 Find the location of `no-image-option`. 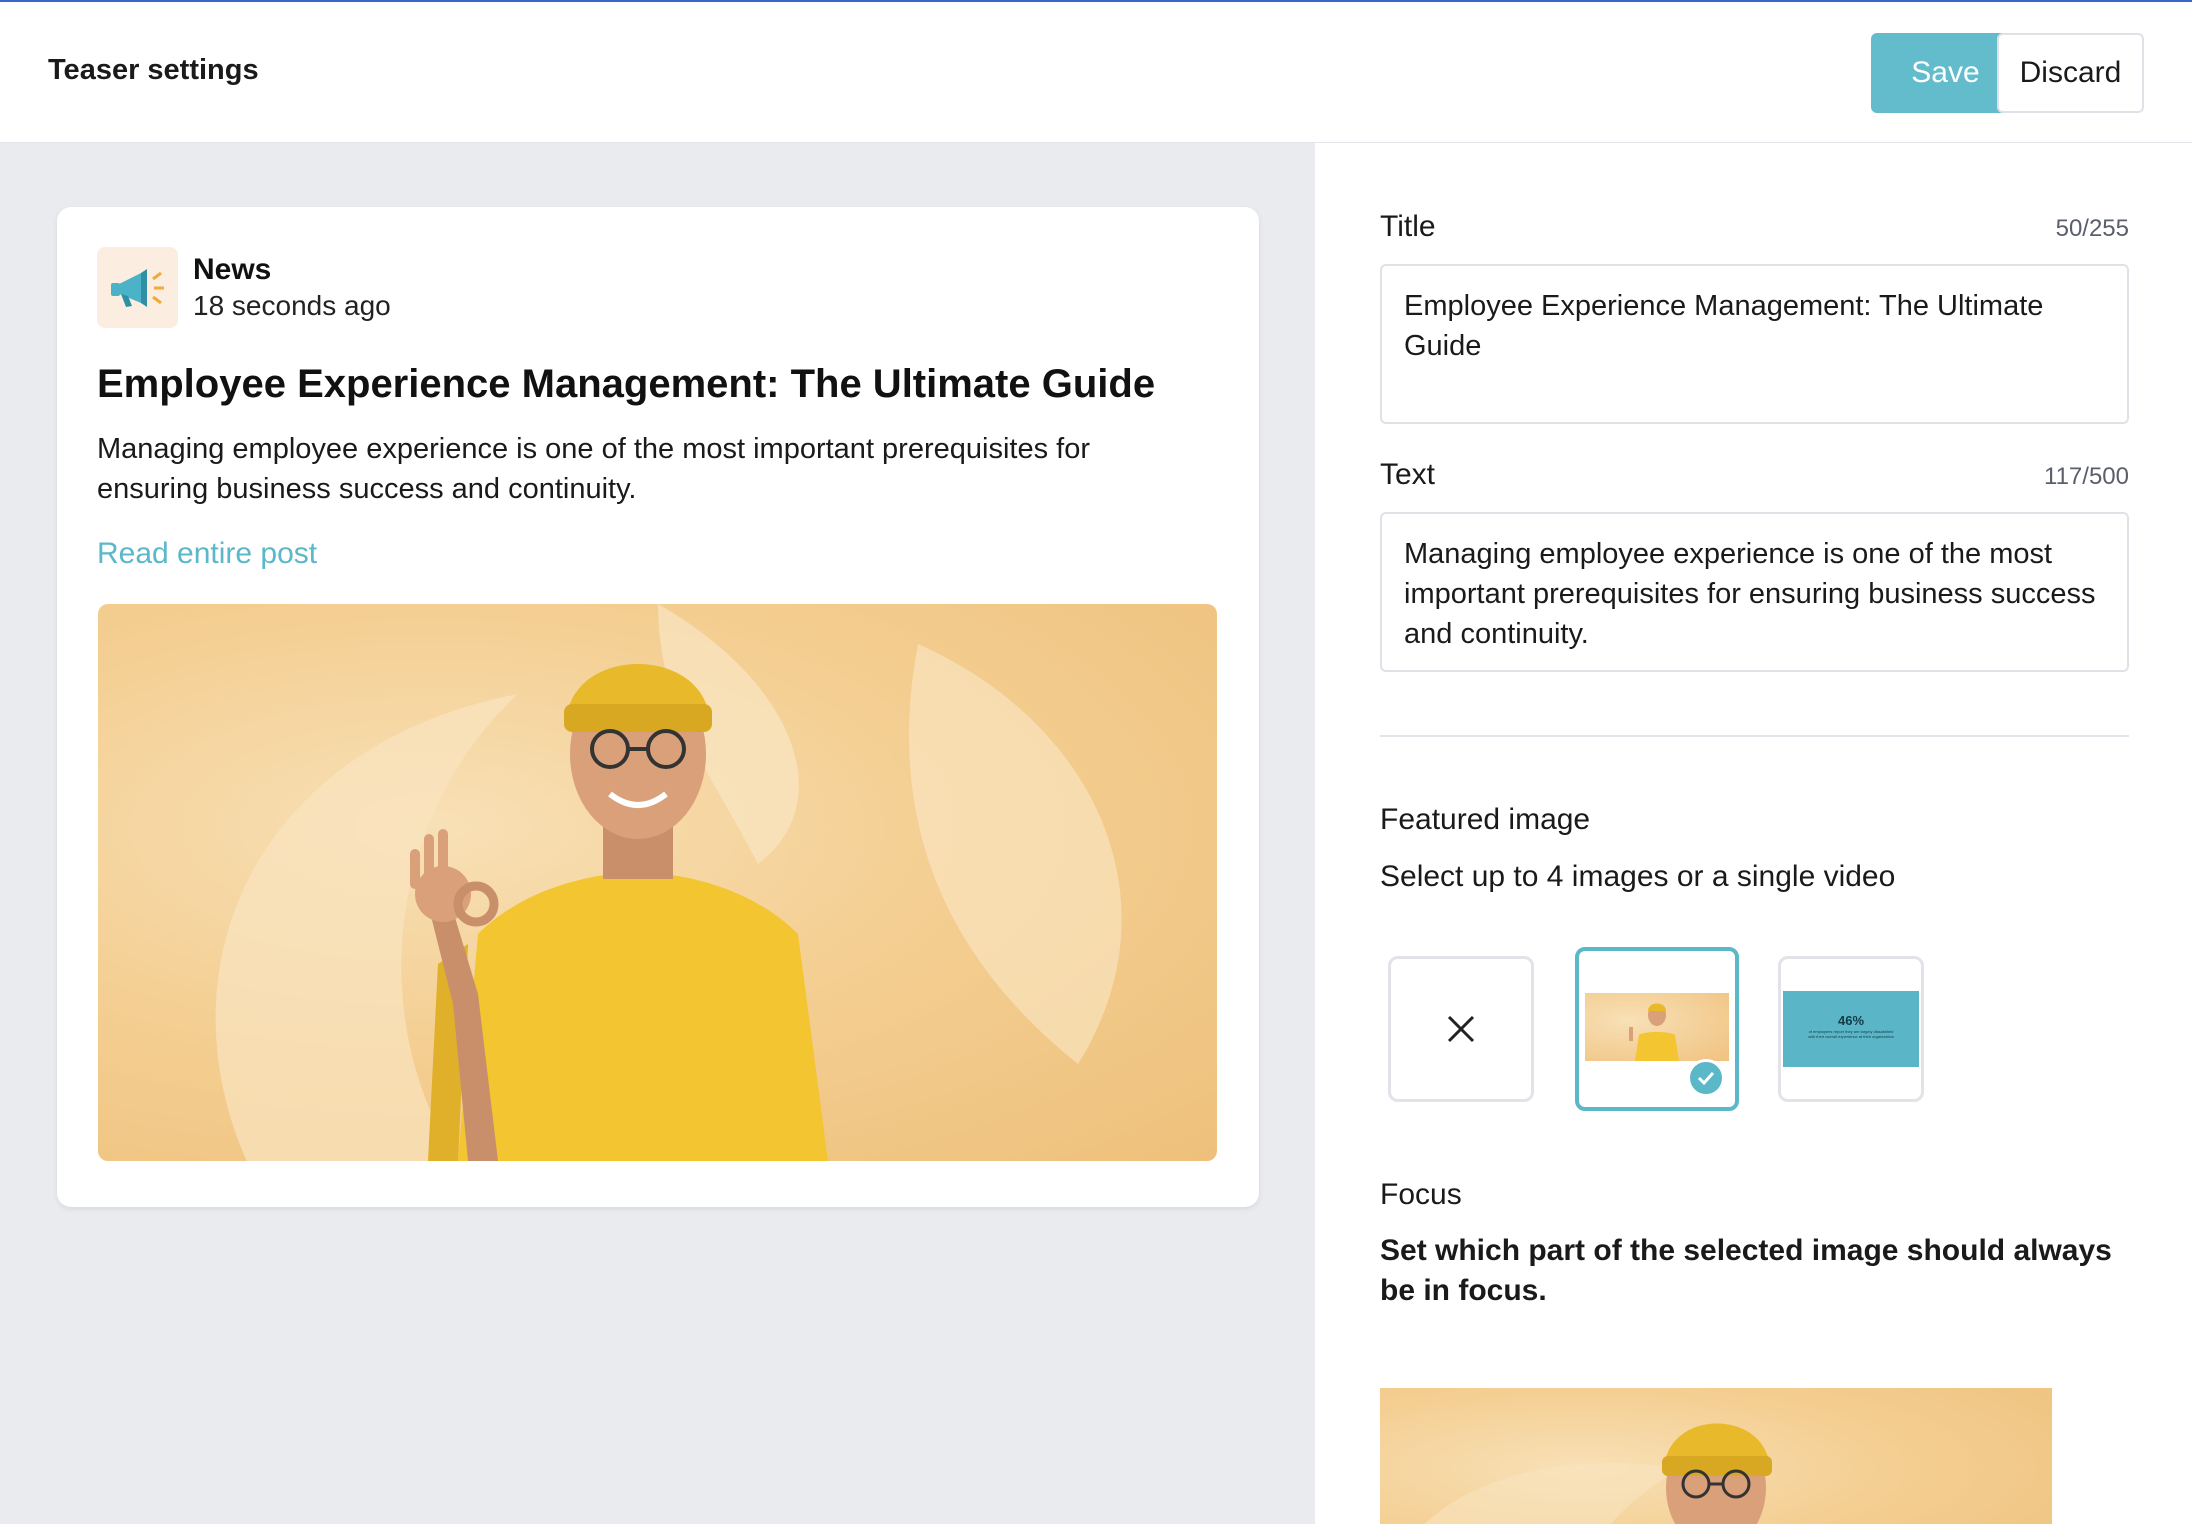

no-image-option is located at coordinates (1461, 1029).